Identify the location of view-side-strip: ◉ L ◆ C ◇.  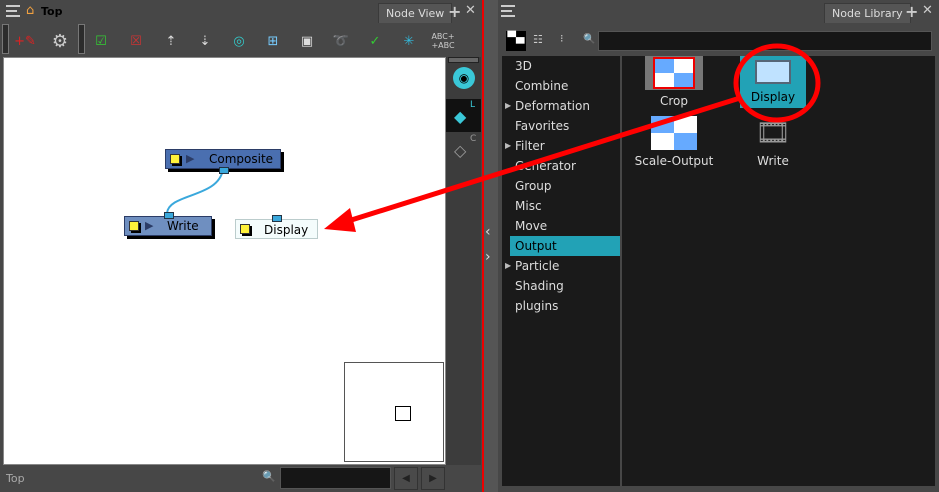
(463, 261).